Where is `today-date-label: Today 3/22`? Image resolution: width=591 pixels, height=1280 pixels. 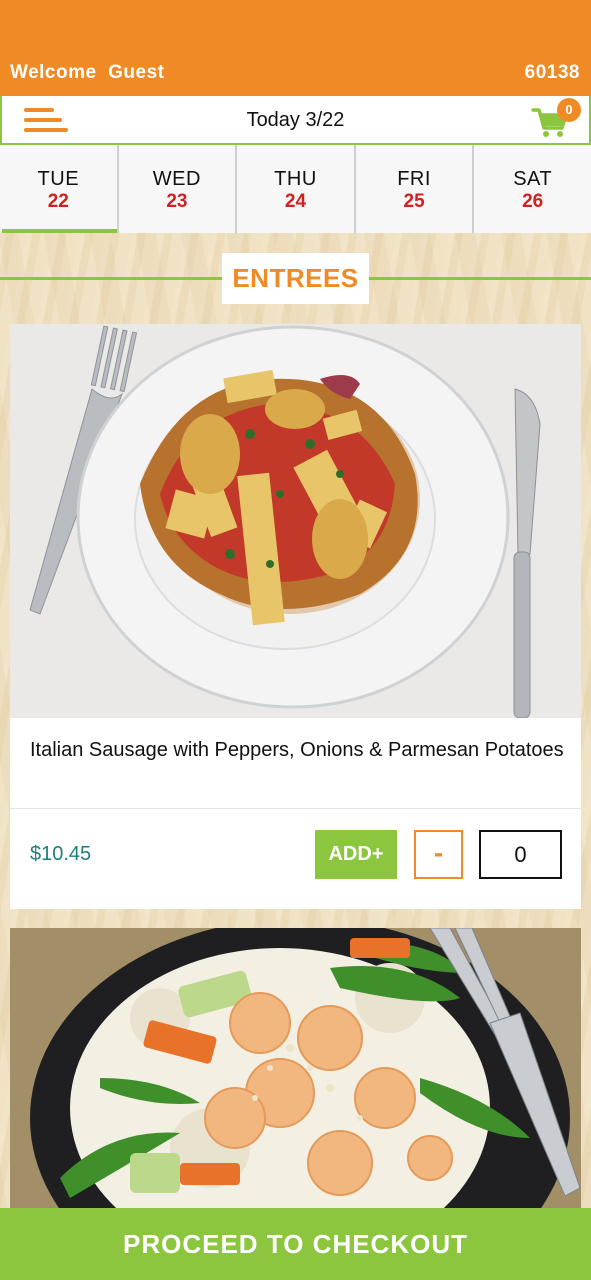 today-date-label: Today 3/22 is located at coordinates (295, 120).